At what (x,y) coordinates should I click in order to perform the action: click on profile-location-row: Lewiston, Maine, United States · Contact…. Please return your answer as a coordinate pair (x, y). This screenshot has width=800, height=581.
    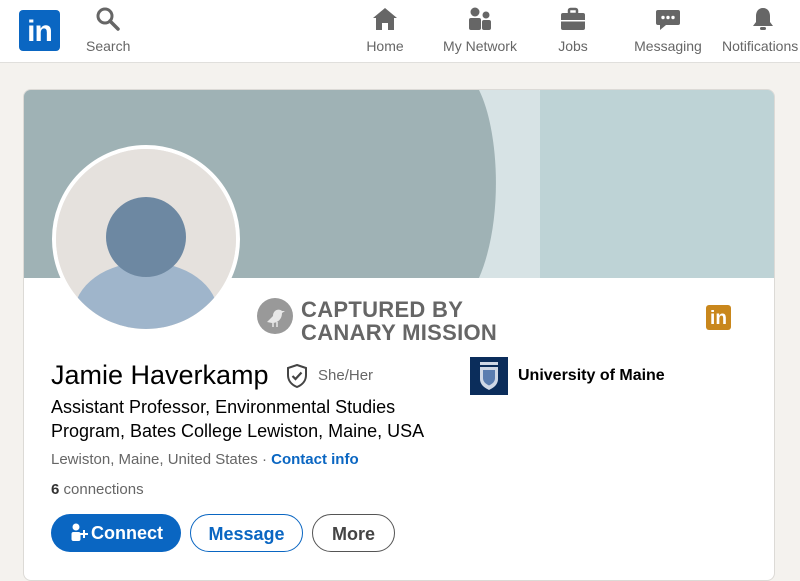
    Looking at the image, I should click on (205, 459).